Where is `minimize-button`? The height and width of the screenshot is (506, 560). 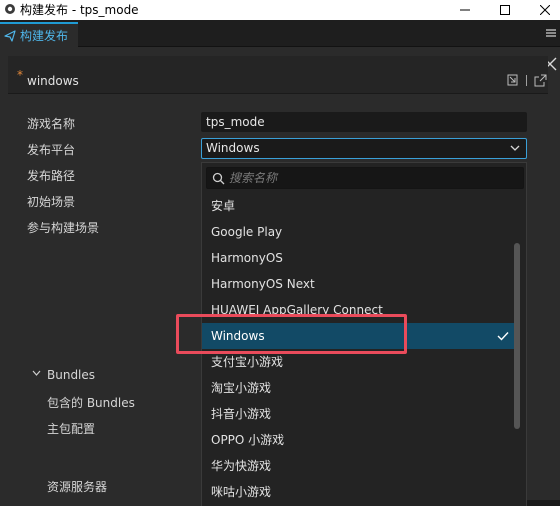
minimize-button is located at coordinates (465, 10).